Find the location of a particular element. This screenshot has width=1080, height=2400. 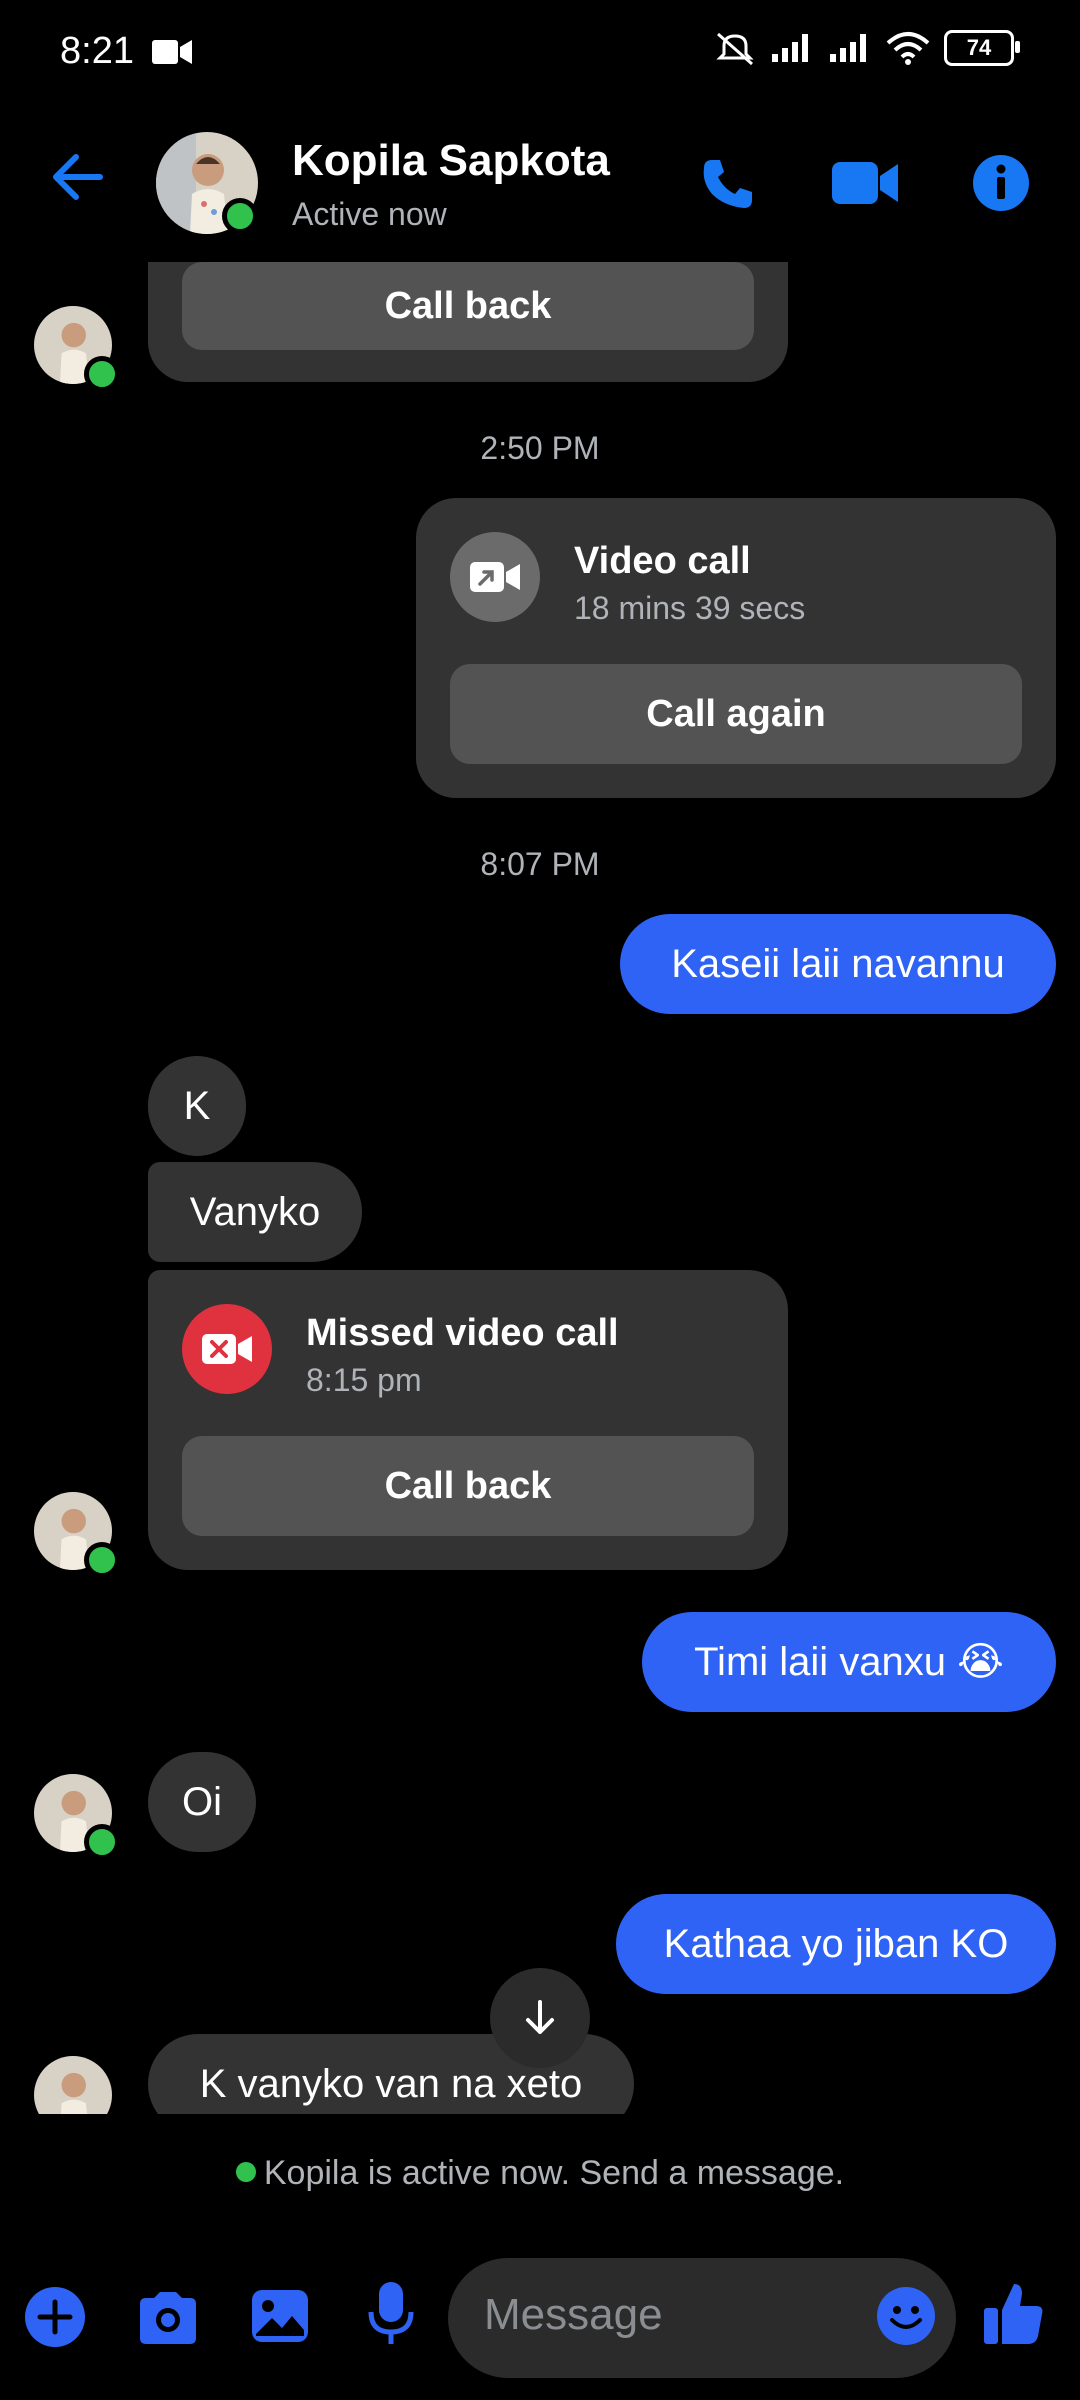

missed-call-title: Missed video call is located at coordinates (462, 1333).